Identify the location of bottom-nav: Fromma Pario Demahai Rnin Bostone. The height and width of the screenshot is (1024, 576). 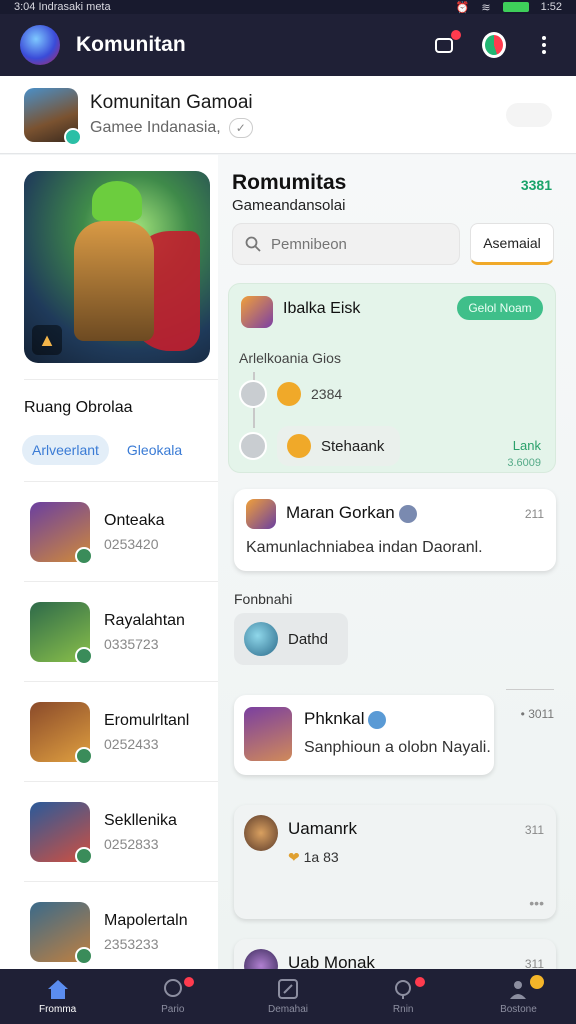
(288, 996).